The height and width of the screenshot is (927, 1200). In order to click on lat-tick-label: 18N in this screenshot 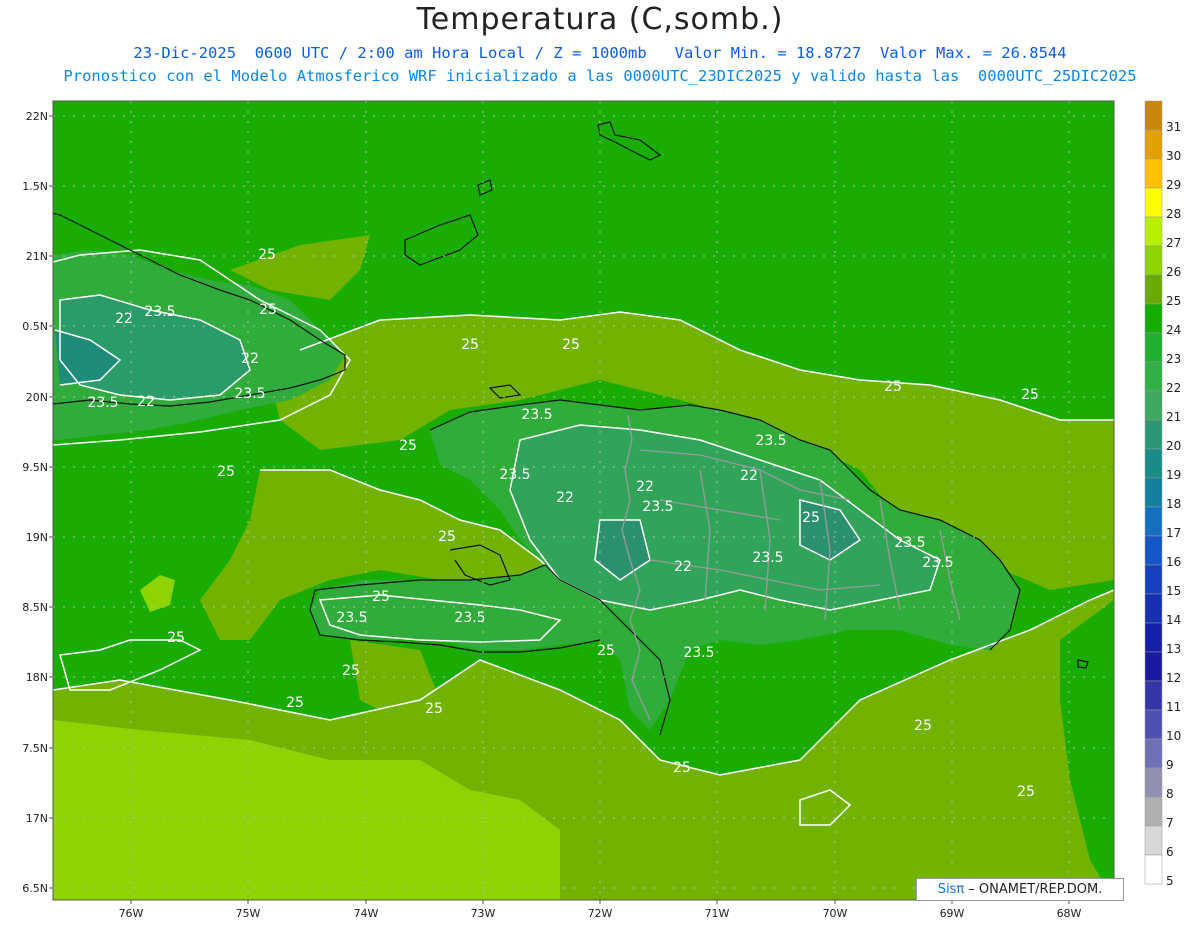, I will do `click(37, 677)`.